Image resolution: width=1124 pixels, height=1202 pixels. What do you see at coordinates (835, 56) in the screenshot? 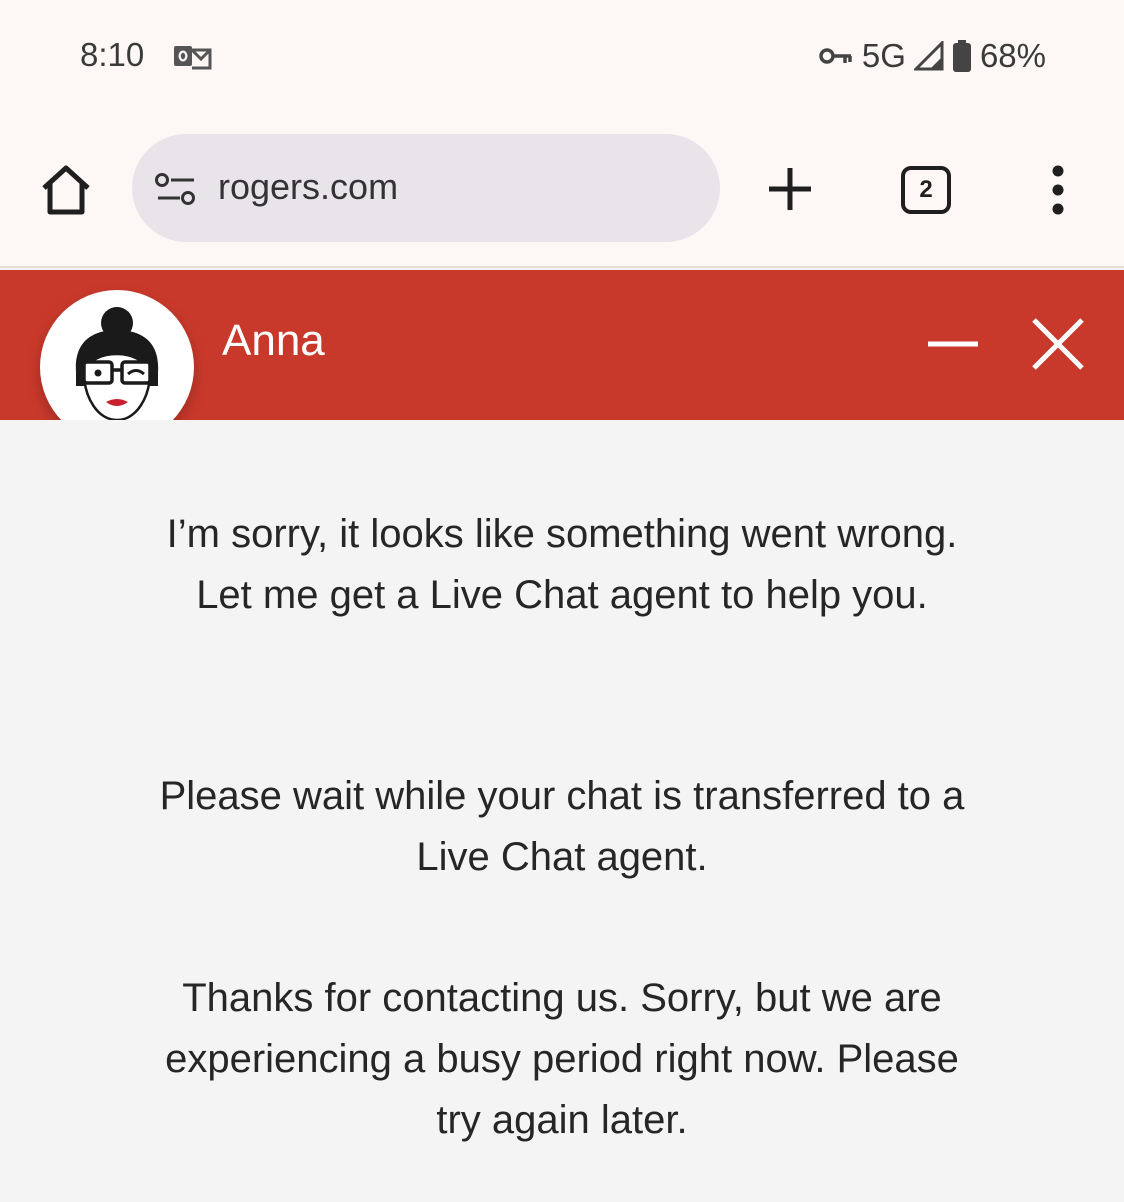
I see `vpn-key-icon` at bounding box center [835, 56].